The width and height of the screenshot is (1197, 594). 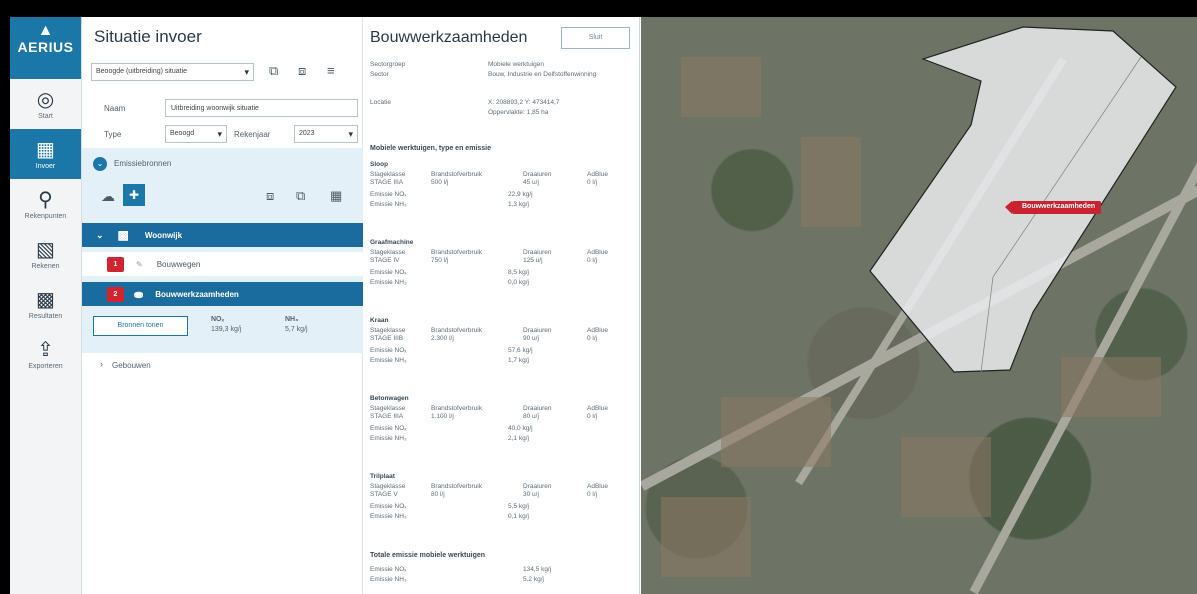 I want to click on nh3-value: 0,1 kg/j, so click(x=518, y=516).